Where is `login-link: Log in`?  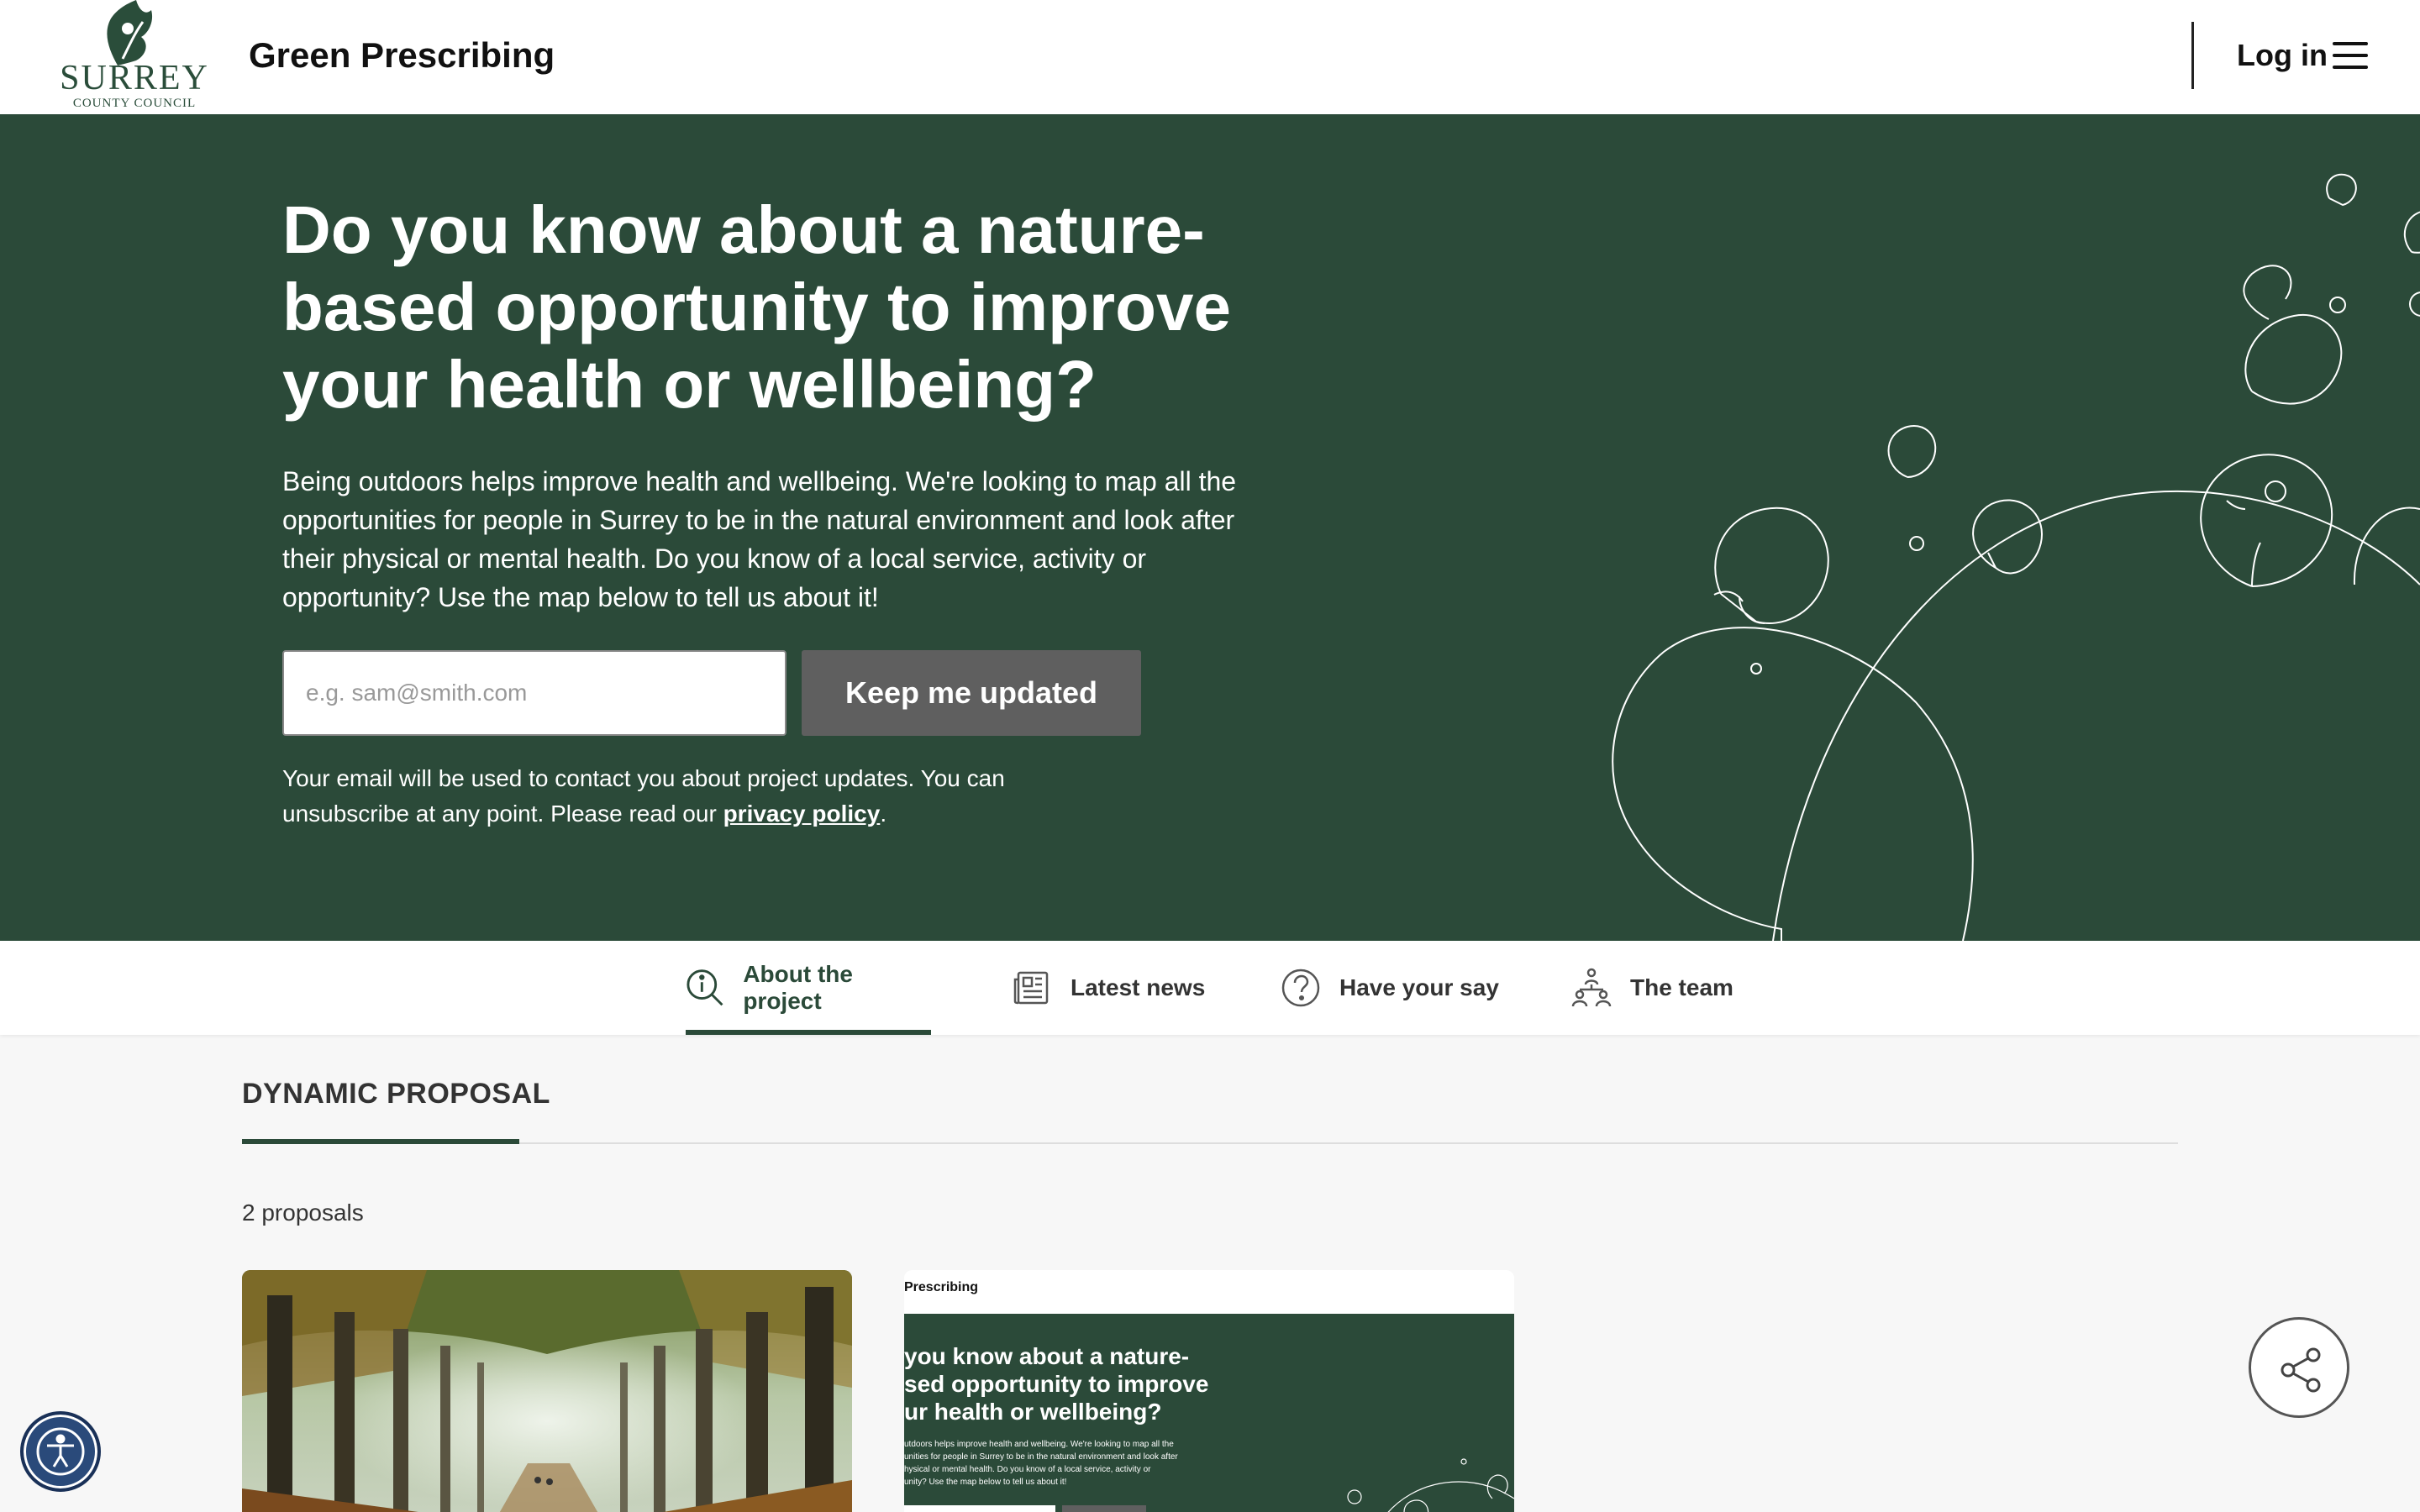 login-link: Log in is located at coordinates (2282, 55).